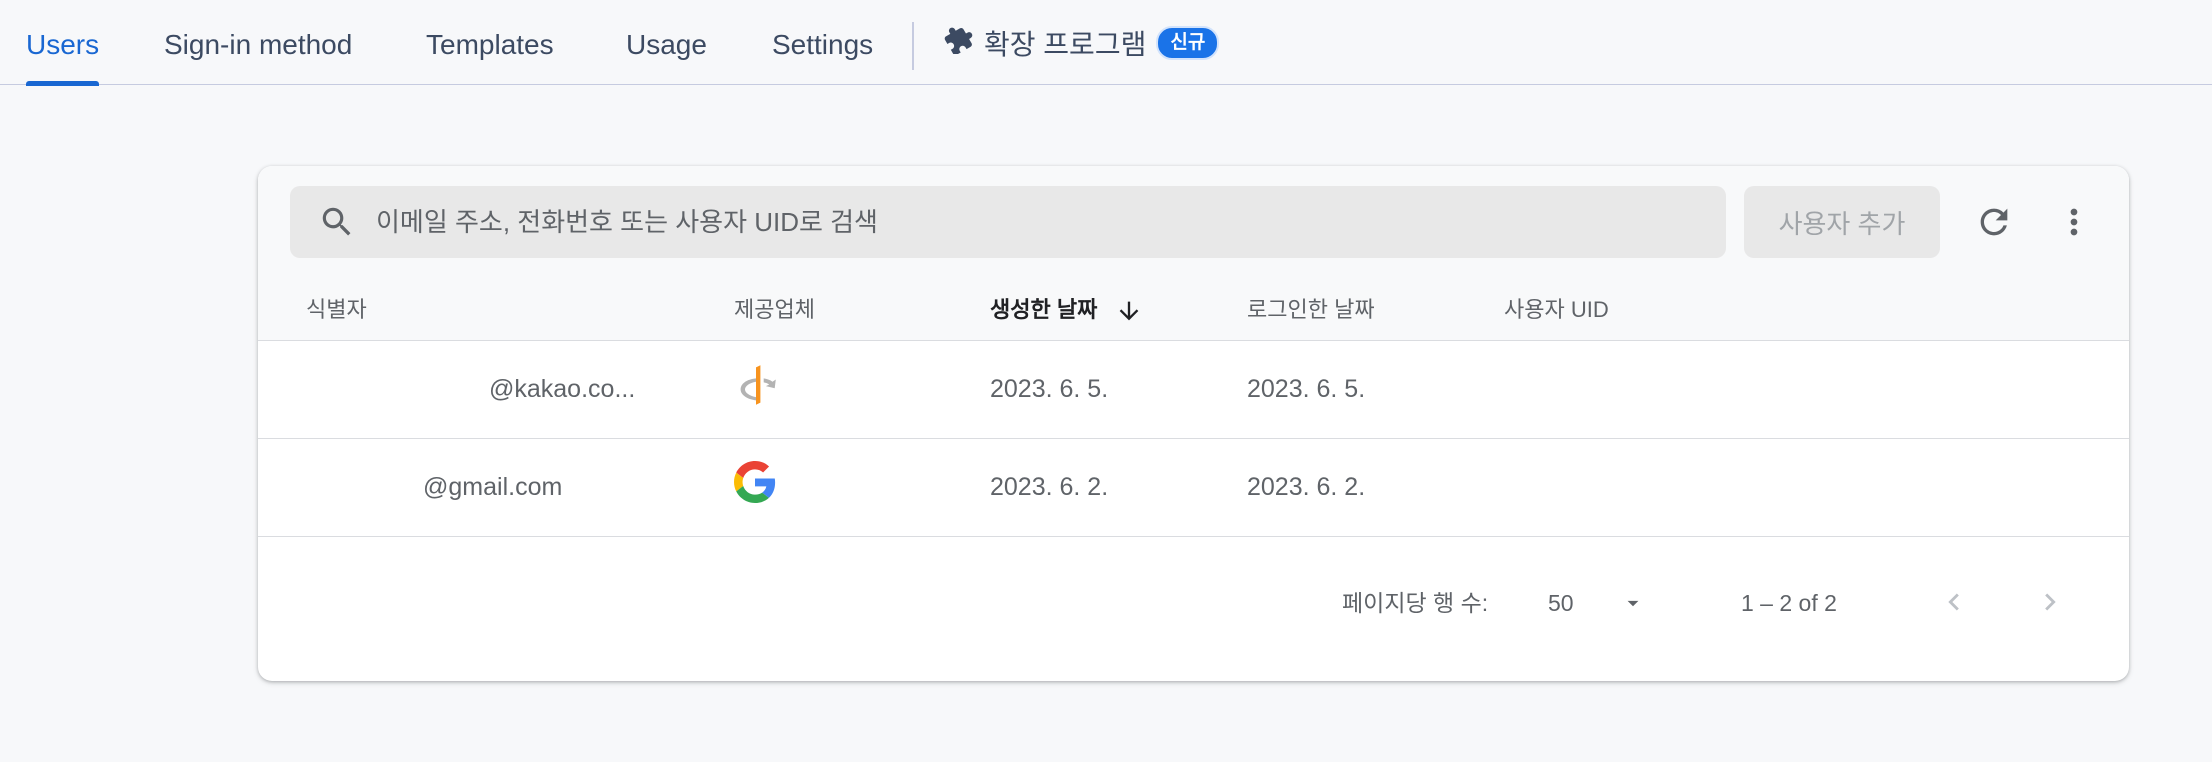  What do you see at coordinates (1561, 603) in the screenshot?
I see `rows-per-page-value: 50` at bounding box center [1561, 603].